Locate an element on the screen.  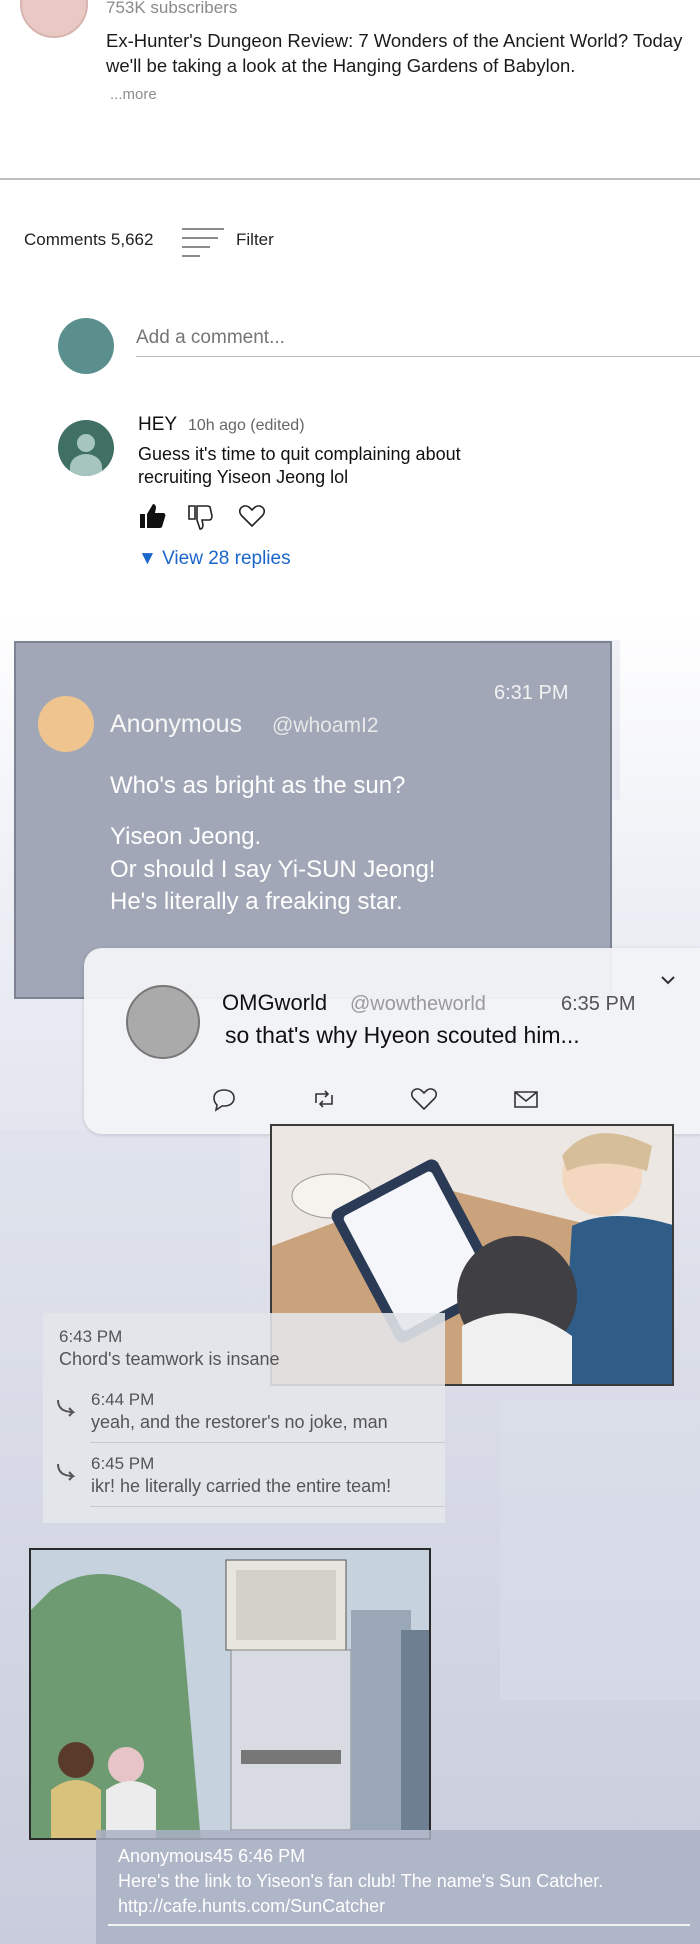
commenter-avatar is located at coordinates (86, 448).